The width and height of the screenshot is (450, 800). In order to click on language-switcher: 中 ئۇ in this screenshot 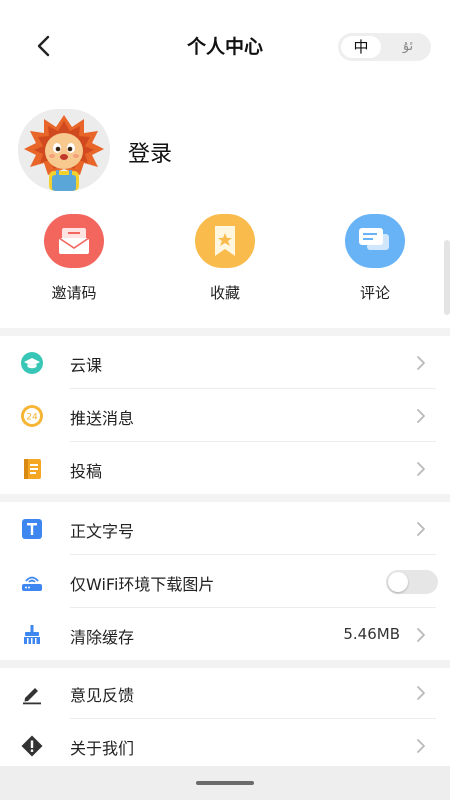, I will do `click(384, 47)`.